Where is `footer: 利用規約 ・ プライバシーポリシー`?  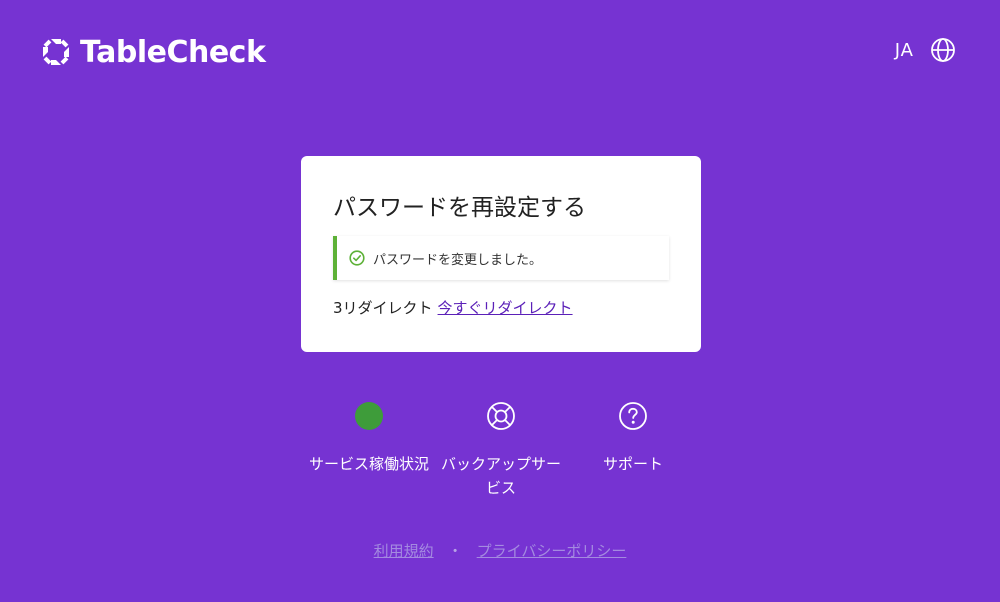
footer: 利用規約 ・ プライバシーポリシー is located at coordinates (500, 550).